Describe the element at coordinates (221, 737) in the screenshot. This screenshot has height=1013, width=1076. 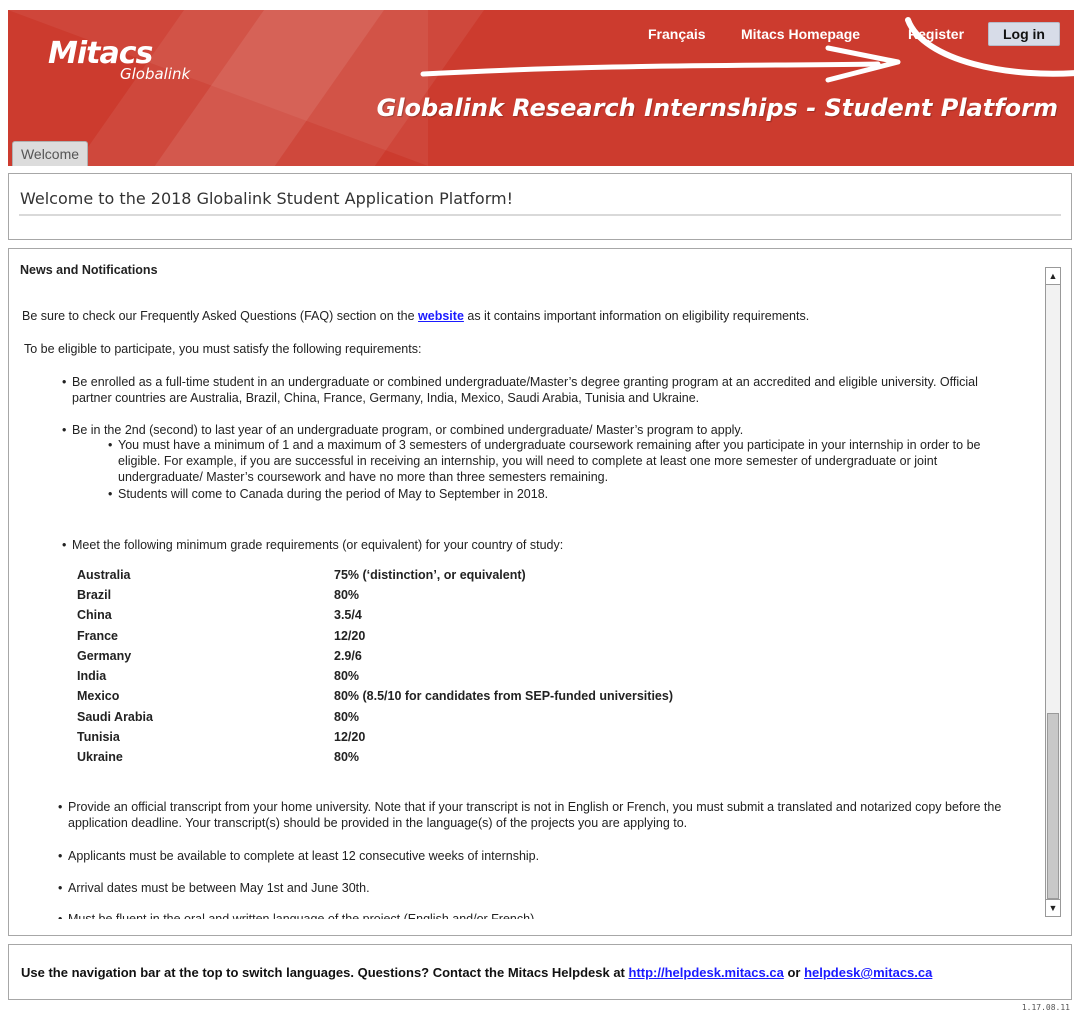
I see `grade-row: Tunisia 12/20` at that location.